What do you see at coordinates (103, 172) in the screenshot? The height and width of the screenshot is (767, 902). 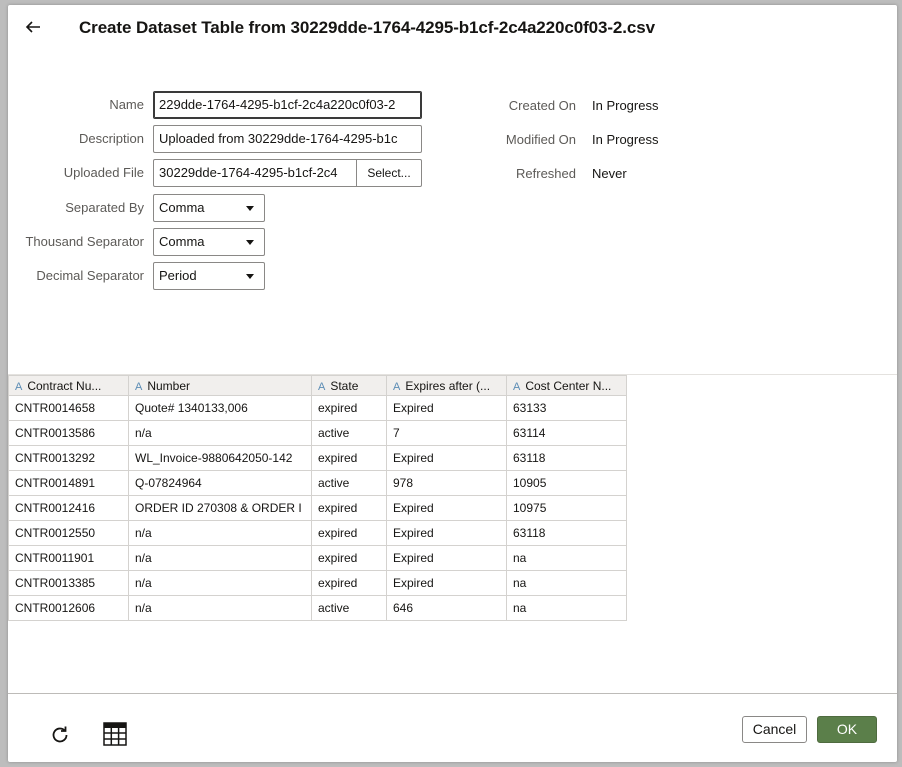 I see `uploaded-file-label: Uploaded File` at bounding box center [103, 172].